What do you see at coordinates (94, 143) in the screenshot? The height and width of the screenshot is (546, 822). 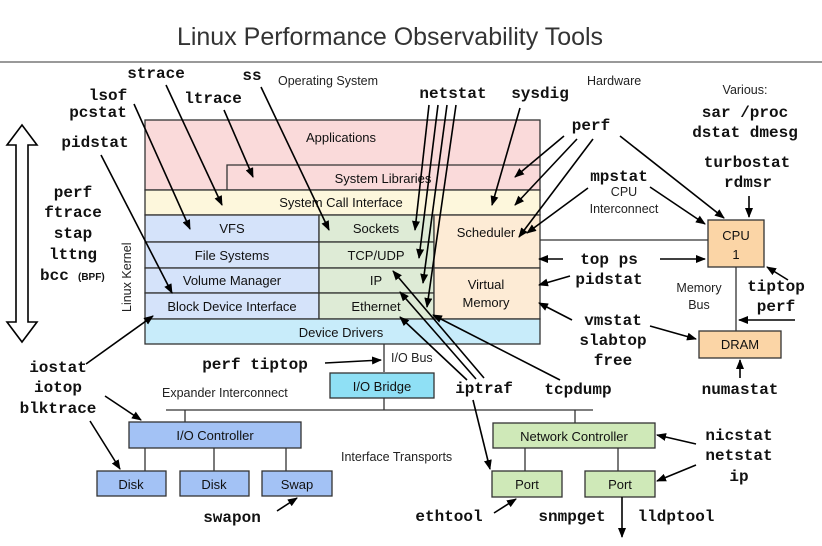 I see `tool-pidstat-left: pidstat` at bounding box center [94, 143].